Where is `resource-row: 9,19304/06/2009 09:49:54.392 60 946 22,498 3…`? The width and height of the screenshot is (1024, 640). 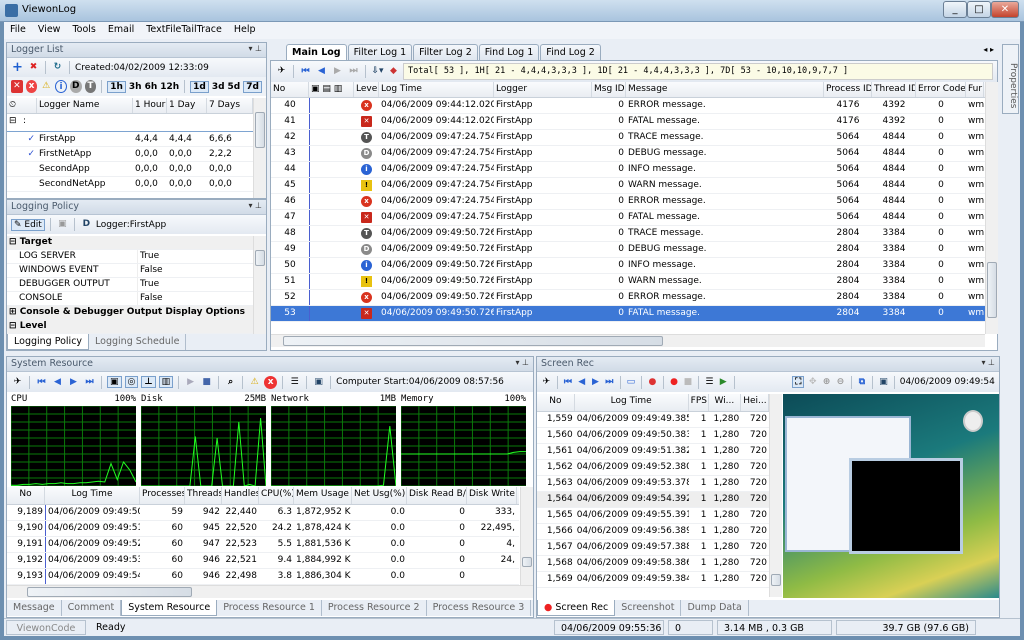
resource-row: 9,19304/06/2009 09:49:54.392 60 946 22,498 3… is located at coordinates (263, 577).